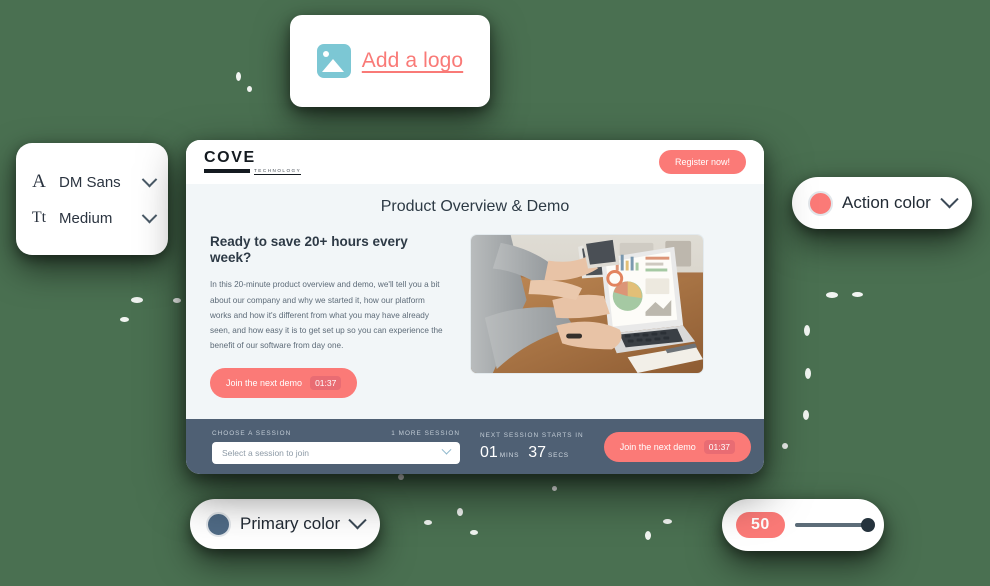 Image resolution: width=990 pixels, height=586 pixels. I want to click on session-bar-join-demo-button: Join the next demo 01:37, so click(677, 446).